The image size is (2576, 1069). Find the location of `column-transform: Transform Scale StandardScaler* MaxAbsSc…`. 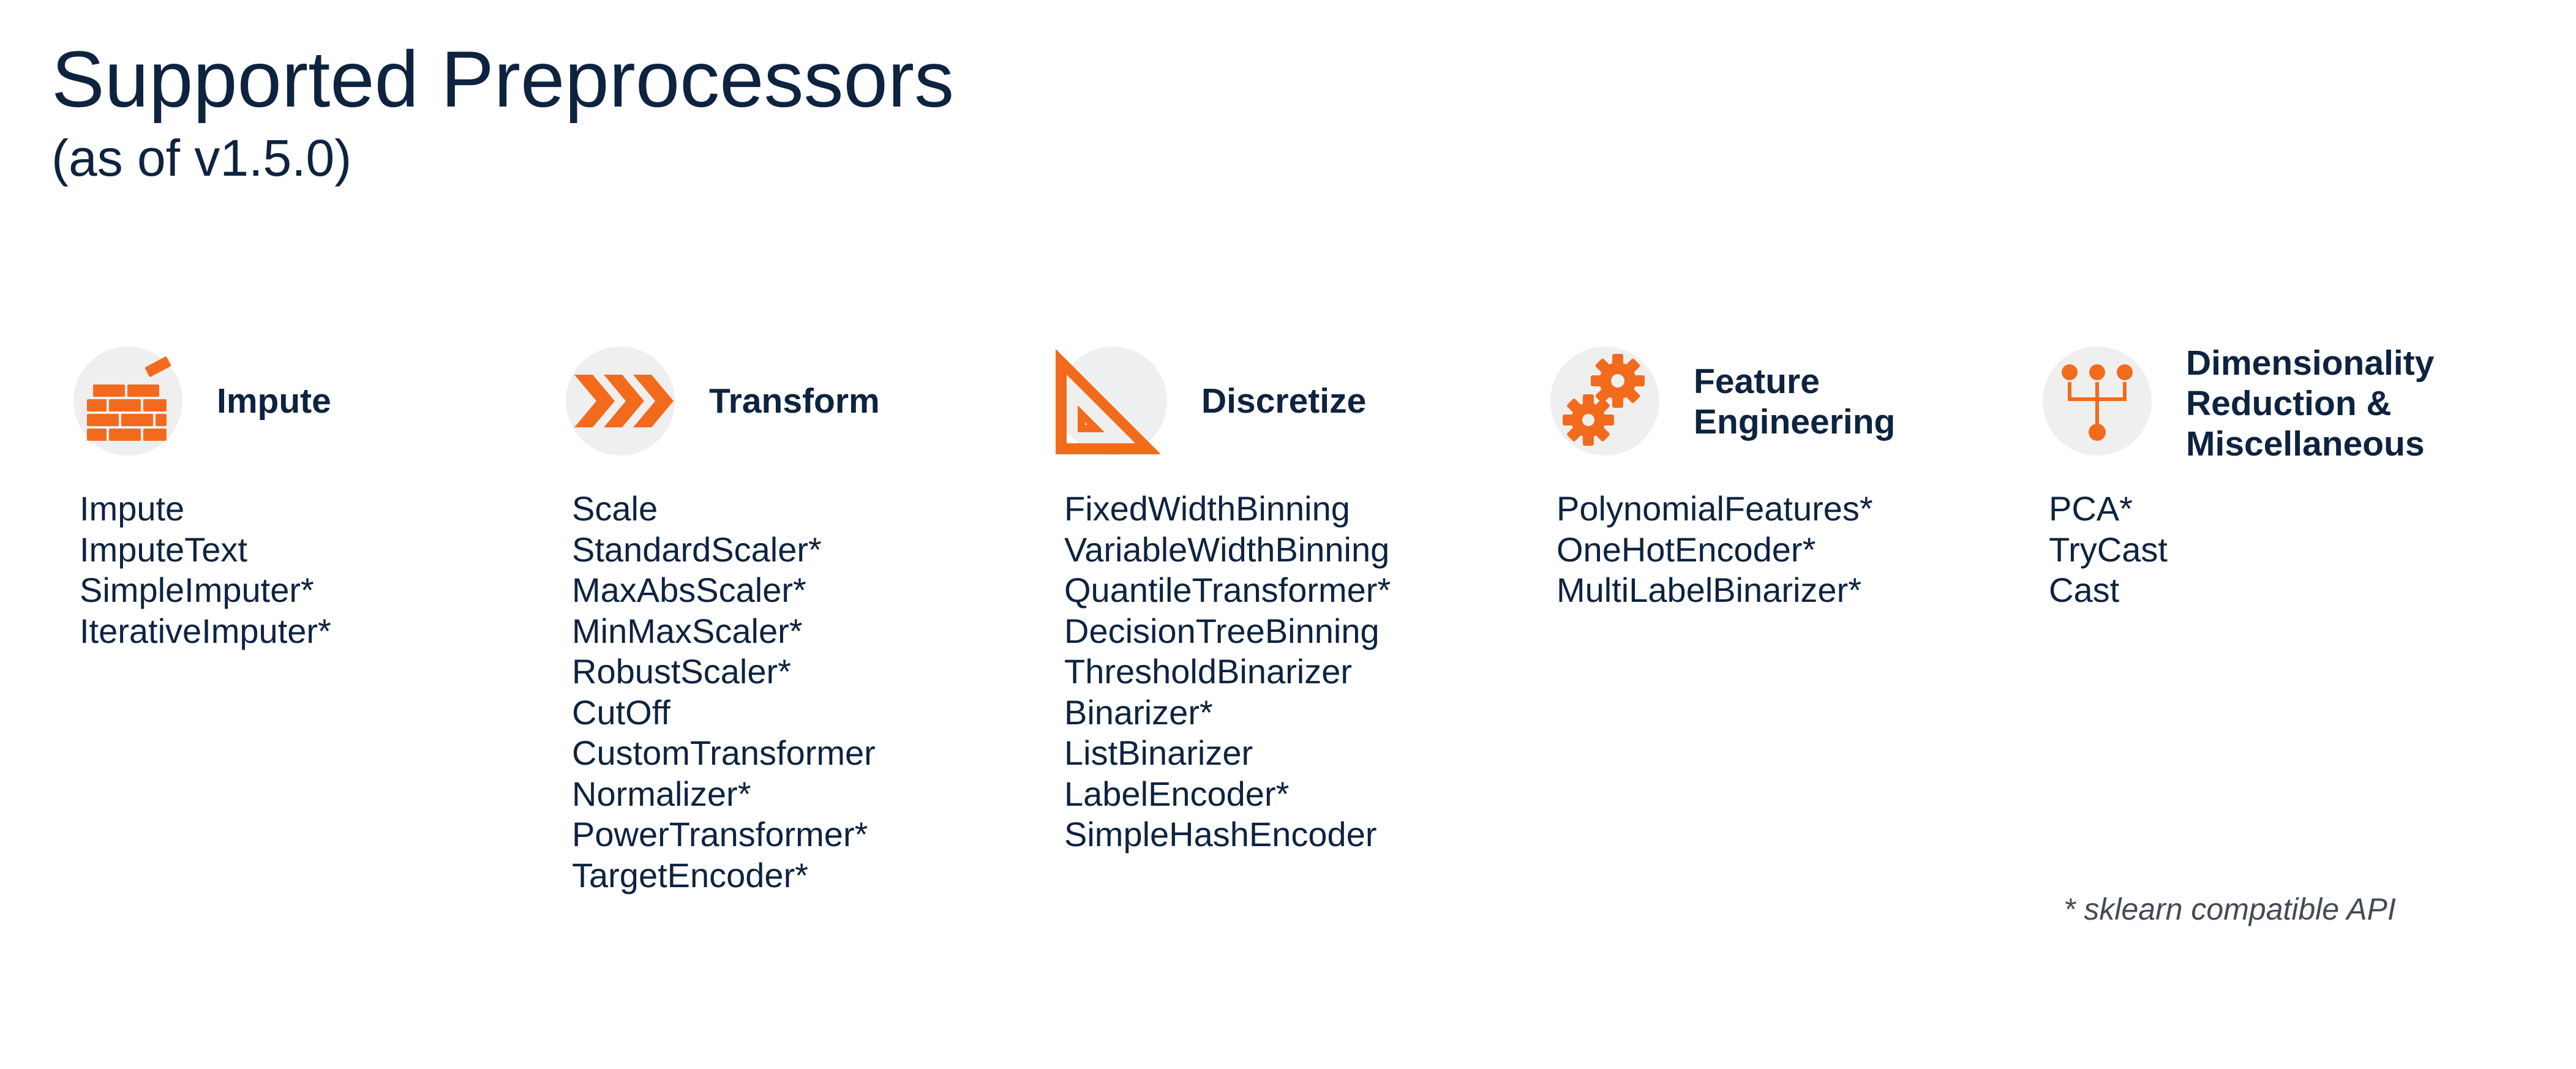

column-transform: Transform Scale StandardScaler* MaxAbsSc… is located at coordinates (776, 619).